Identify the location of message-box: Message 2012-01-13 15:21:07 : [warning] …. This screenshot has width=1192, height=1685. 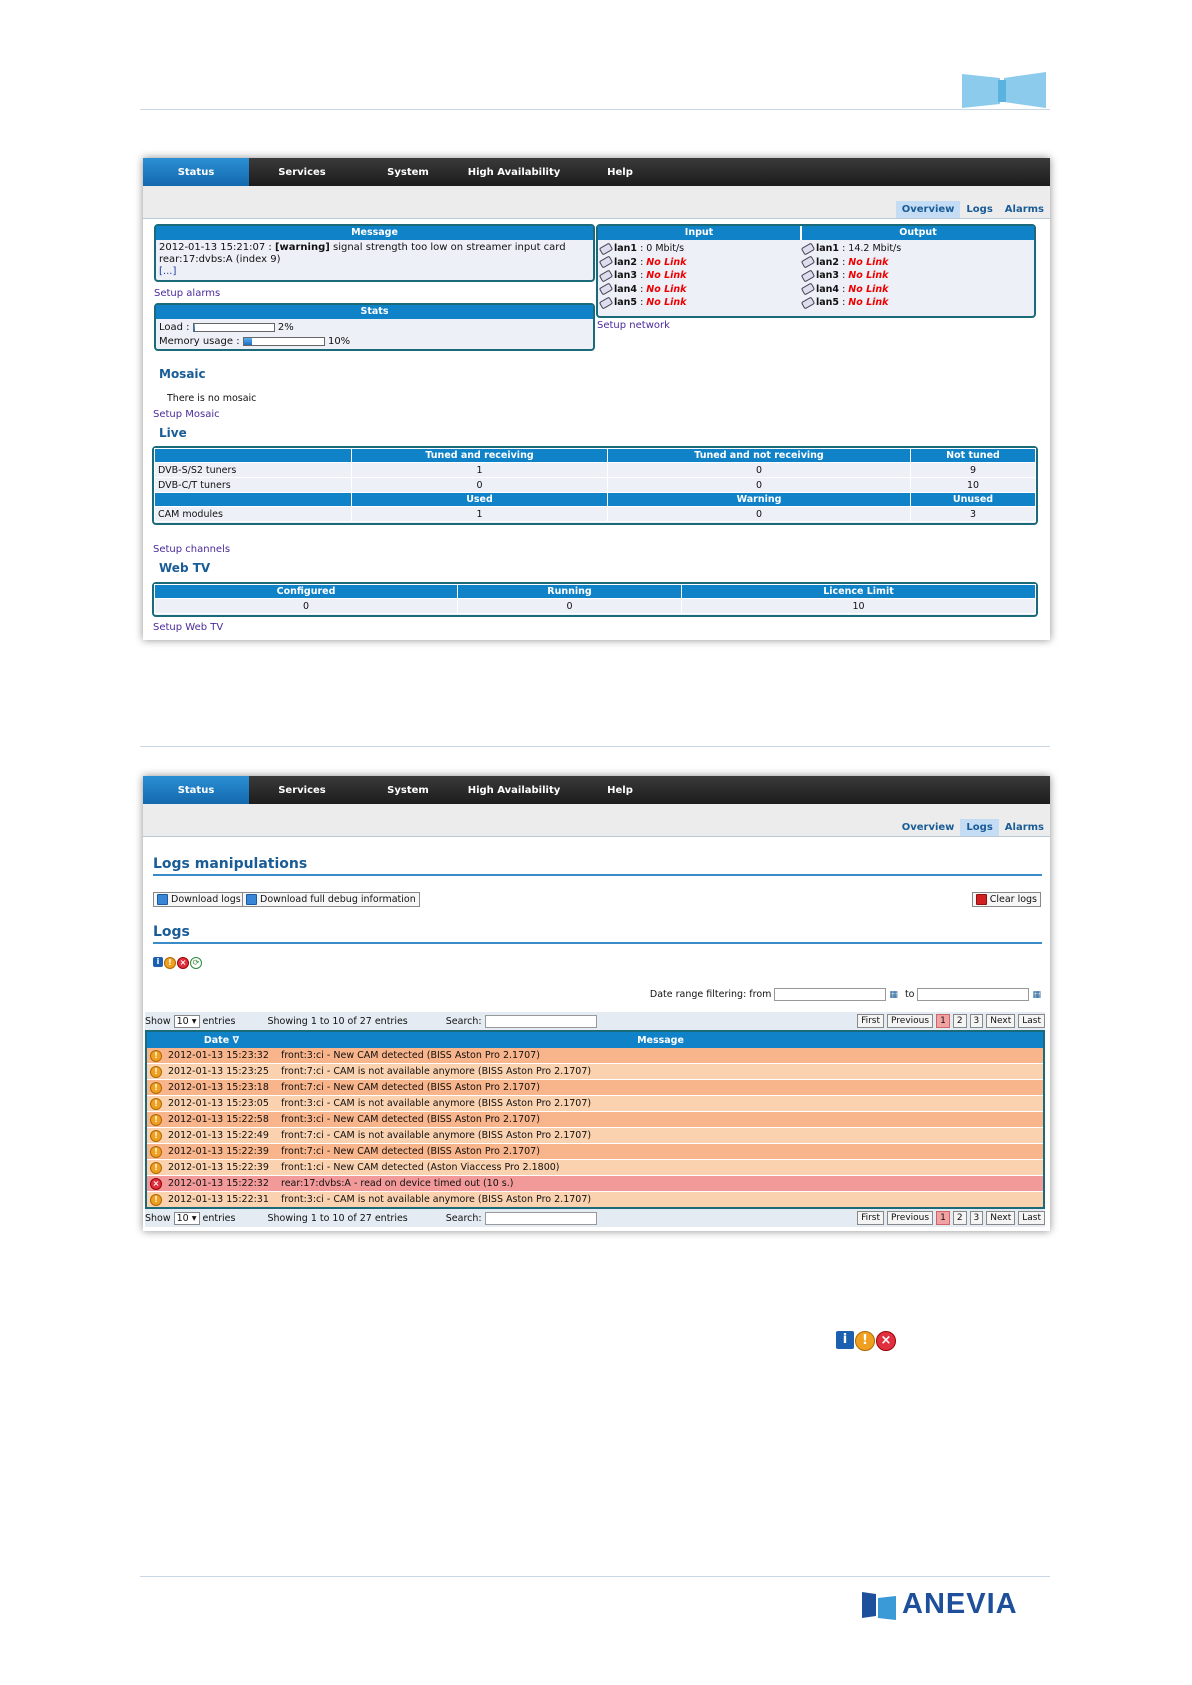
(374, 253).